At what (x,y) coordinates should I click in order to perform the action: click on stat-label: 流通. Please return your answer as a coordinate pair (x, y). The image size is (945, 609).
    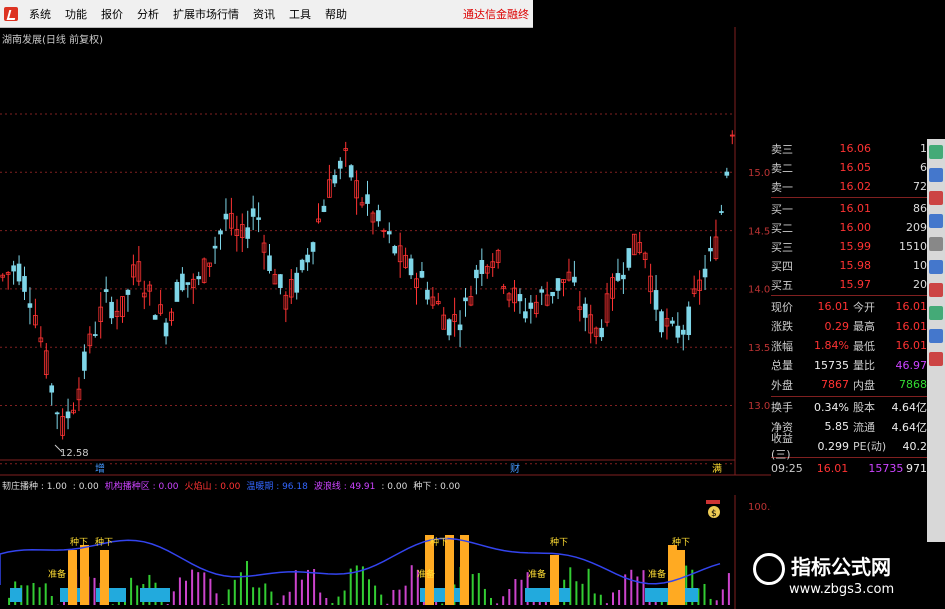
    Looking at the image, I should click on (864, 427).